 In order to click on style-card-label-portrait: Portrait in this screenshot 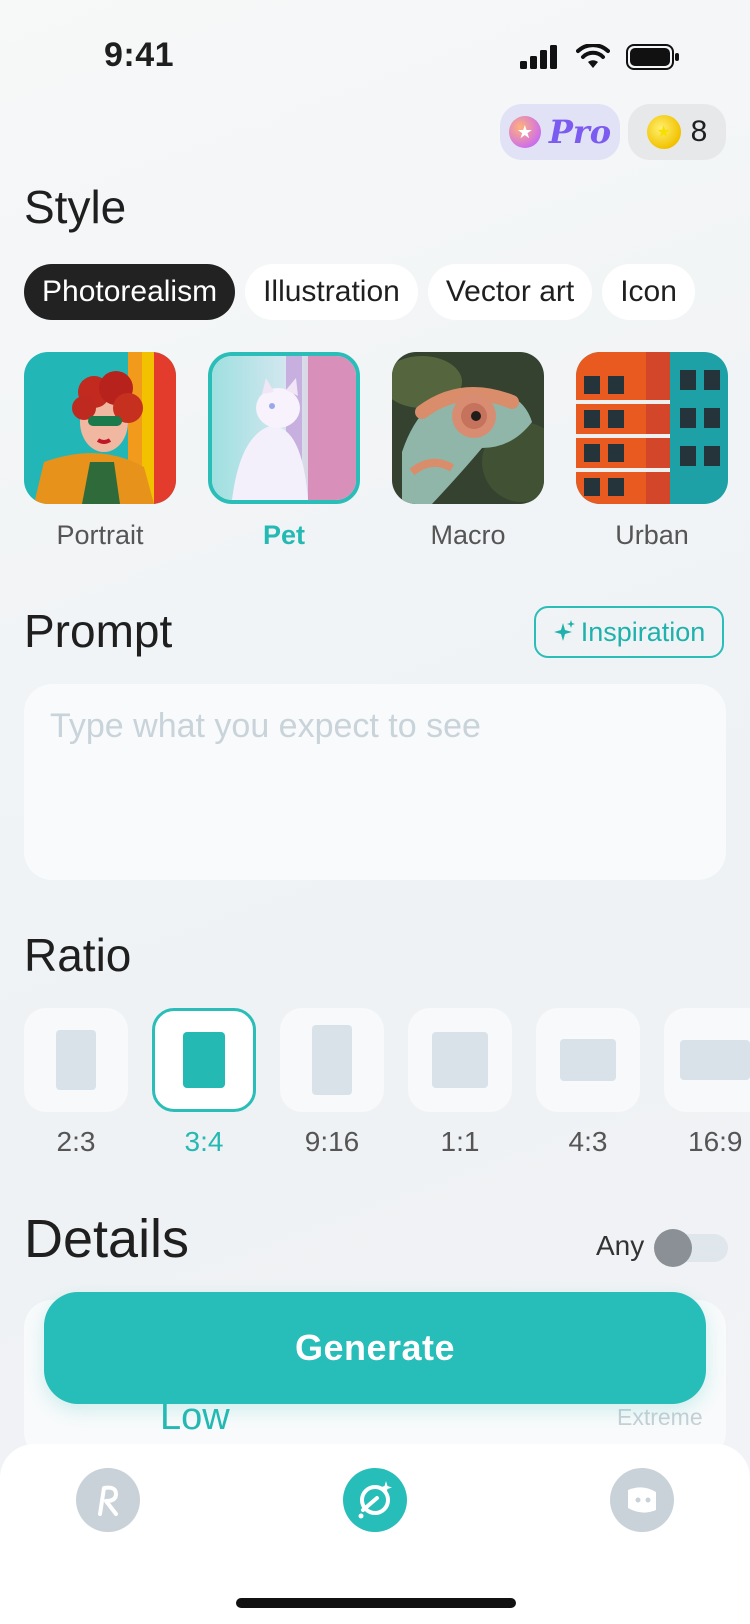, I will do `click(100, 535)`.